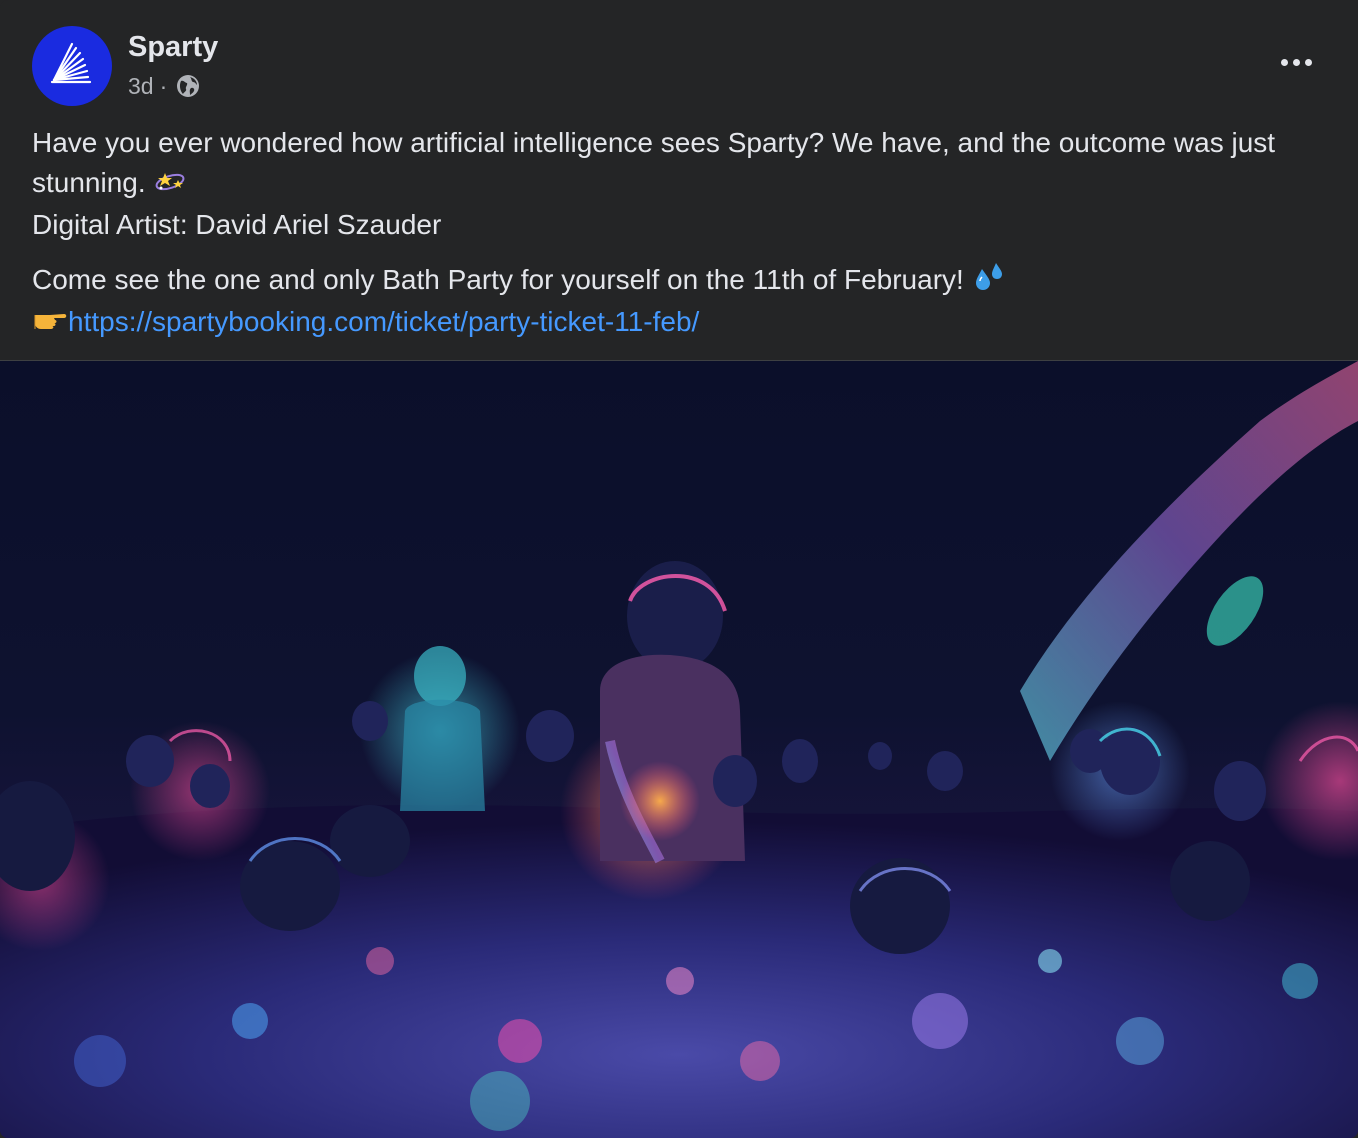  What do you see at coordinates (188, 86) in the screenshot?
I see `globe-icon` at bounding box center [188, 86].